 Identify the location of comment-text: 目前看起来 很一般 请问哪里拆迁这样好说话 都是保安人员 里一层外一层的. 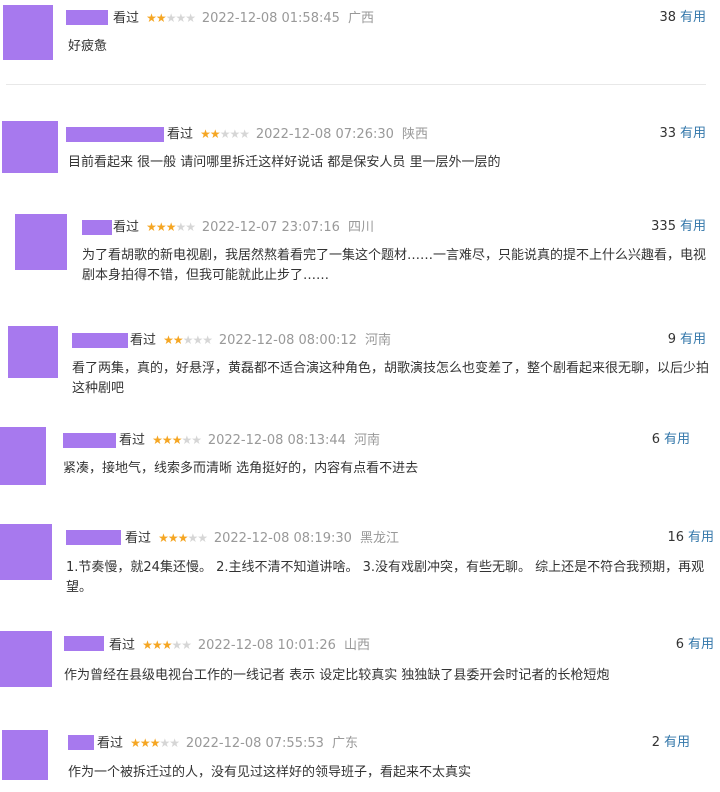
(284, 162).